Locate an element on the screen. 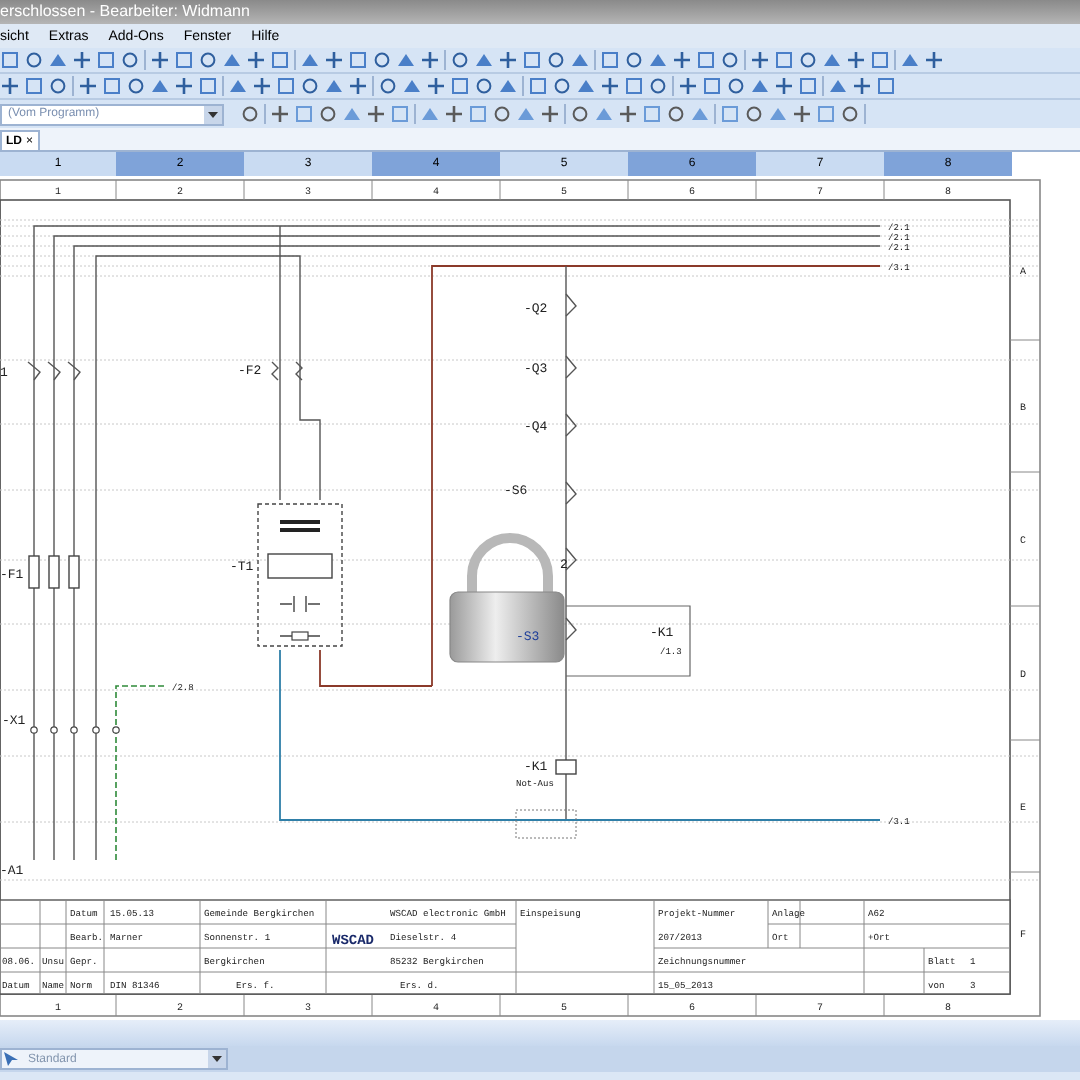 Image resolution: width=1080 pixels, height=1080 pixels. contact-box is located at coordinates (628, 641).